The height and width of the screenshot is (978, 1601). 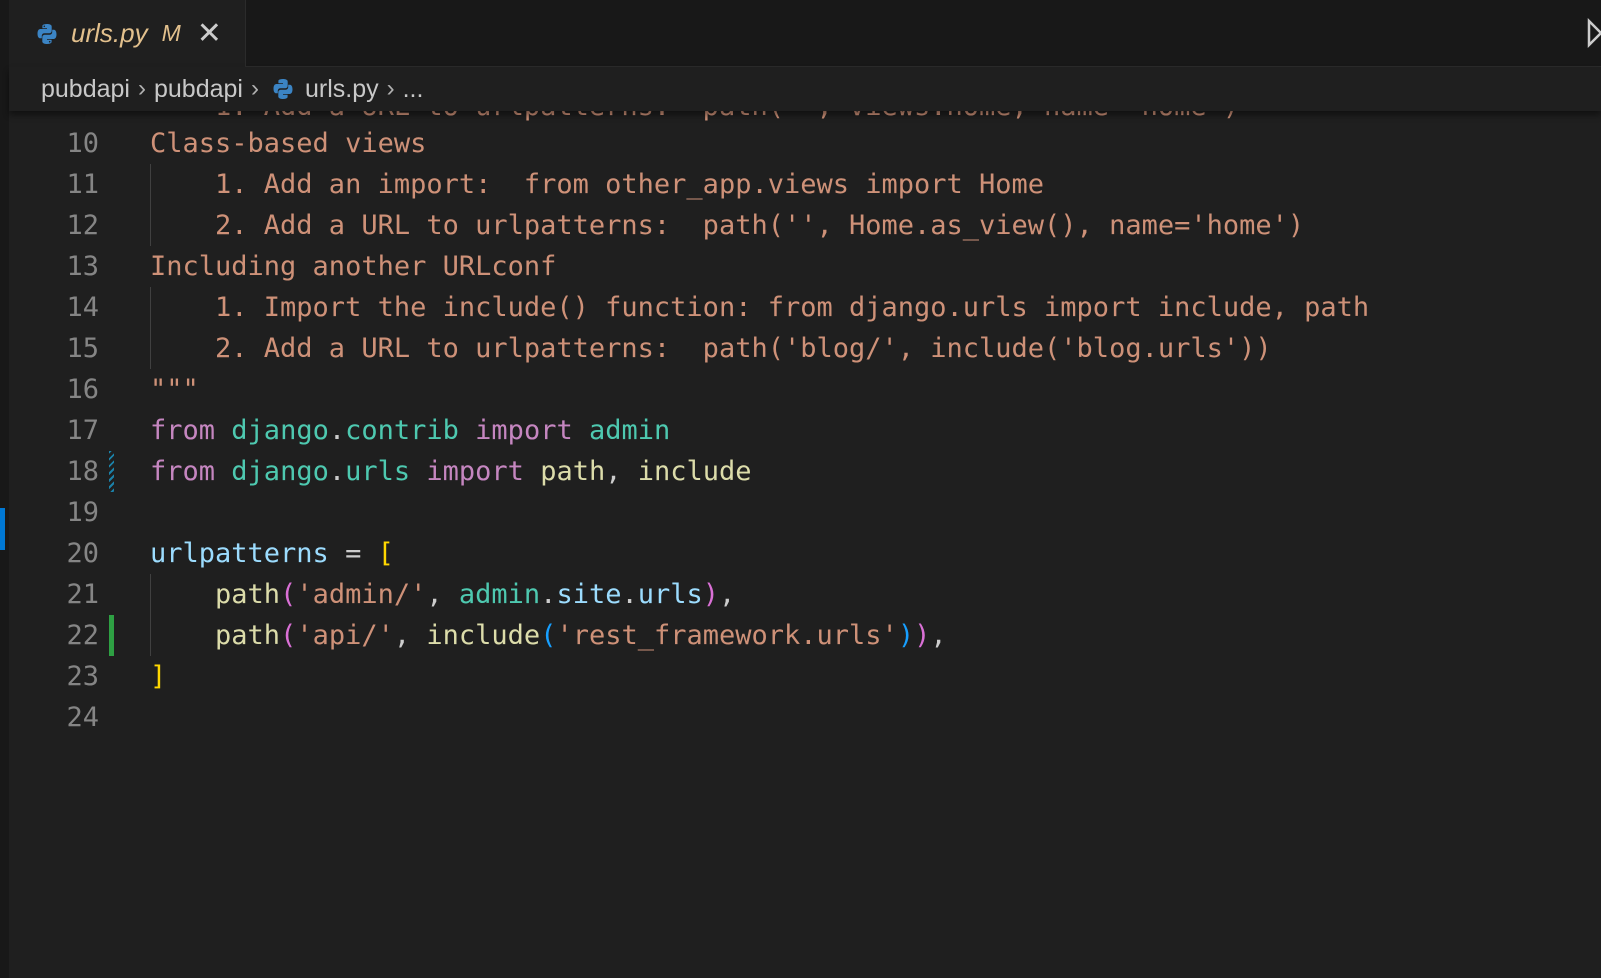 I want to click on close-icon: ✕, so click(x=209, y=33).